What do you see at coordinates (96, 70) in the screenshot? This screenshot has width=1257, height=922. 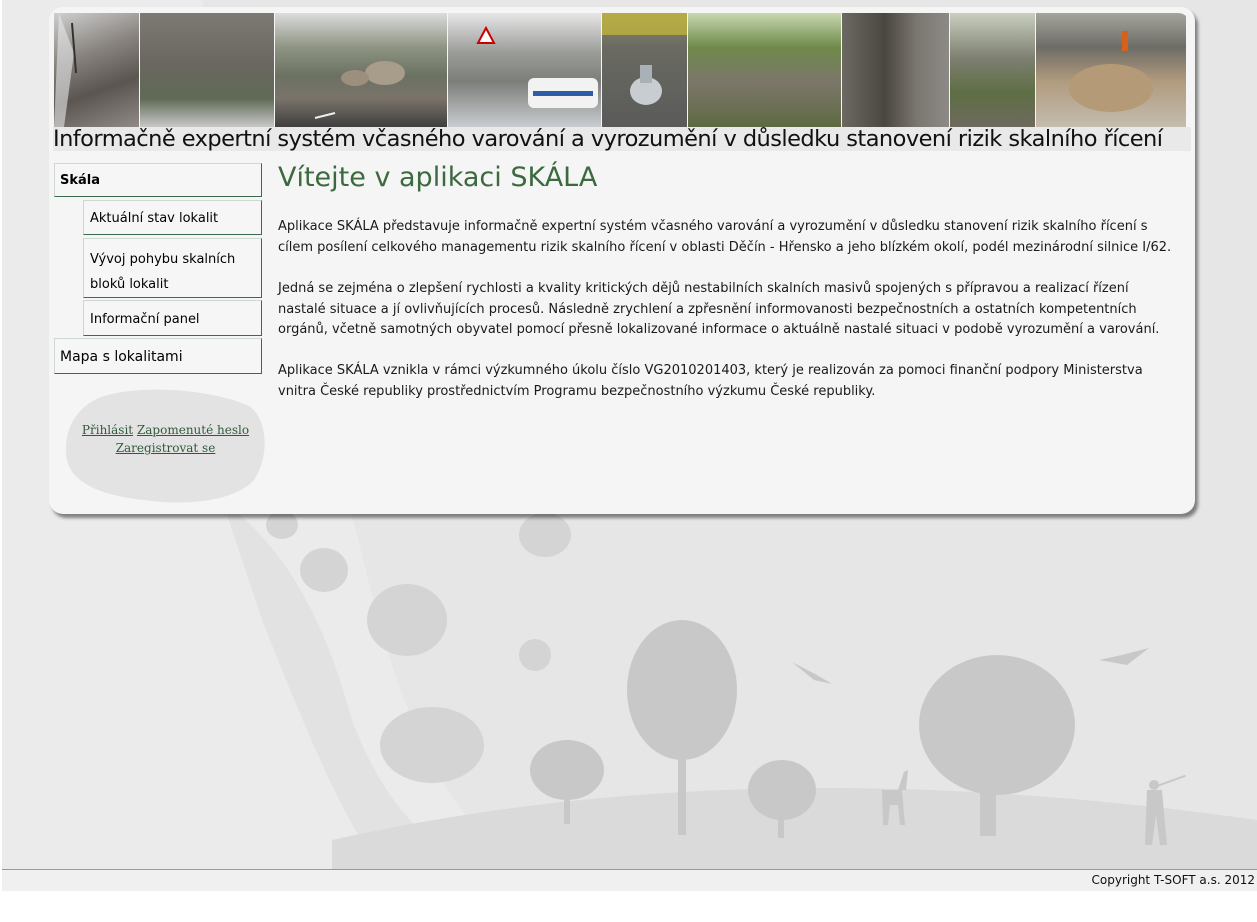 I see `photo-rock-tree` at bounding box center [96, 70].